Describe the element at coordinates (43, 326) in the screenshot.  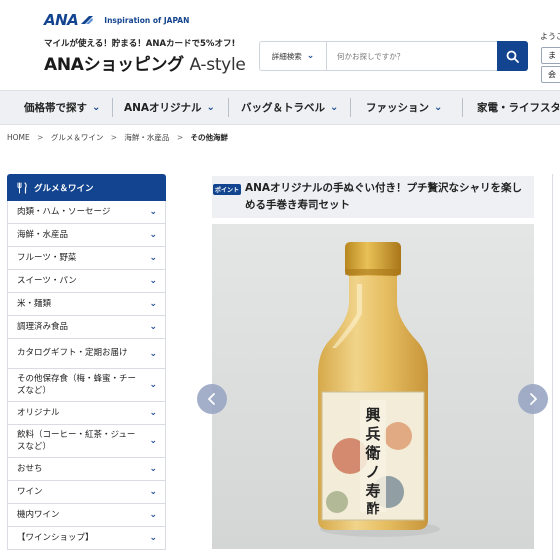
I see `sidebar-item-label: 調理済み食品` at that location.